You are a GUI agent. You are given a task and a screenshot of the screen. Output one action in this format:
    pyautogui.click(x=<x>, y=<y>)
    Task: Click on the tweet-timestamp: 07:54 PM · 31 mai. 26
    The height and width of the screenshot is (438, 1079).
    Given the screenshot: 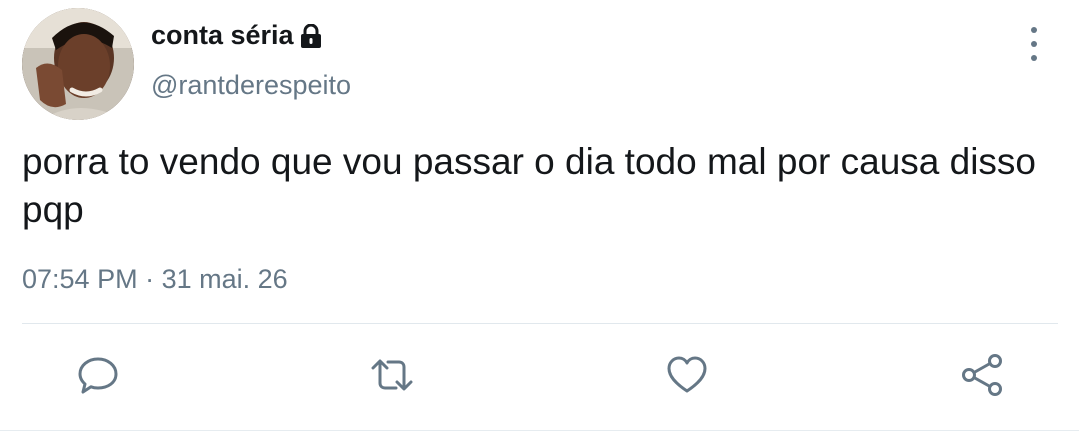 What is the action you would take?
    pyautogui.click(x=155, y=279)
    